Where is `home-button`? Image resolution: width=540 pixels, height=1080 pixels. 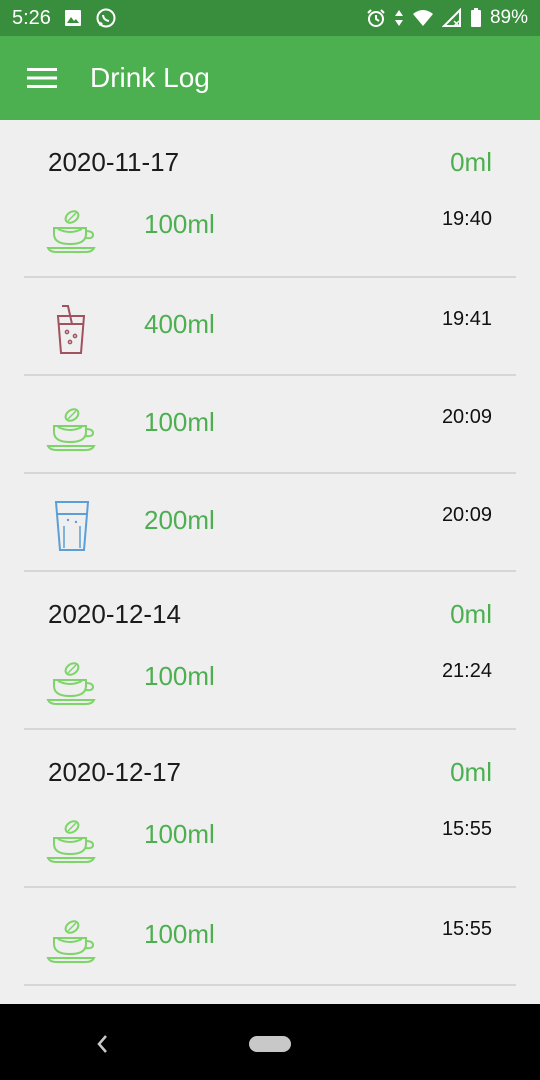
home-button is located at coordinates (270, 1044).